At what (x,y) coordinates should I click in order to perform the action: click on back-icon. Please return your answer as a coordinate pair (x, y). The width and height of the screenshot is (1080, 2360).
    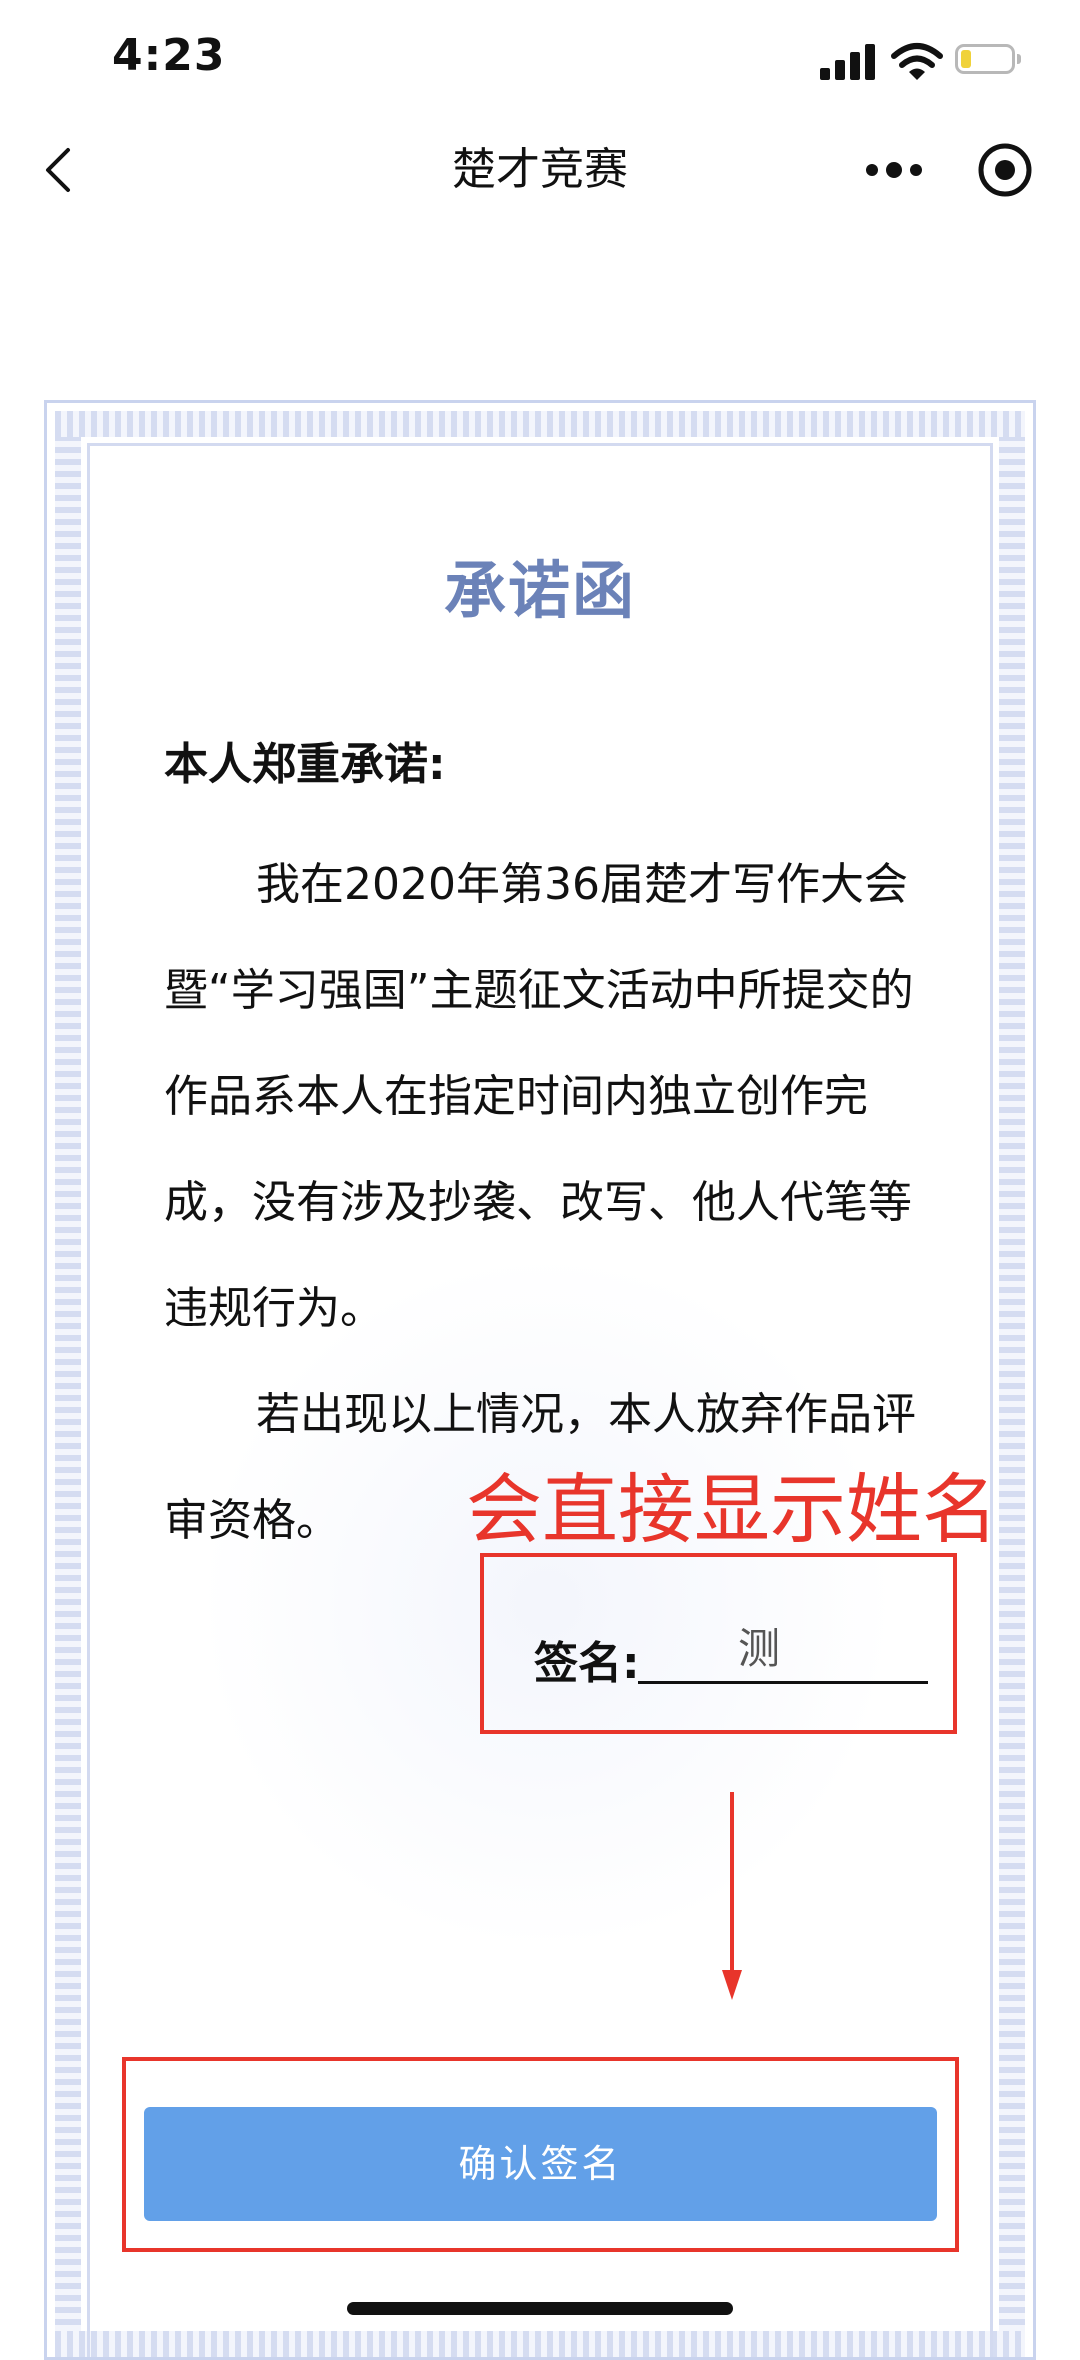
    Looking at the image, I should click on (60, 170).